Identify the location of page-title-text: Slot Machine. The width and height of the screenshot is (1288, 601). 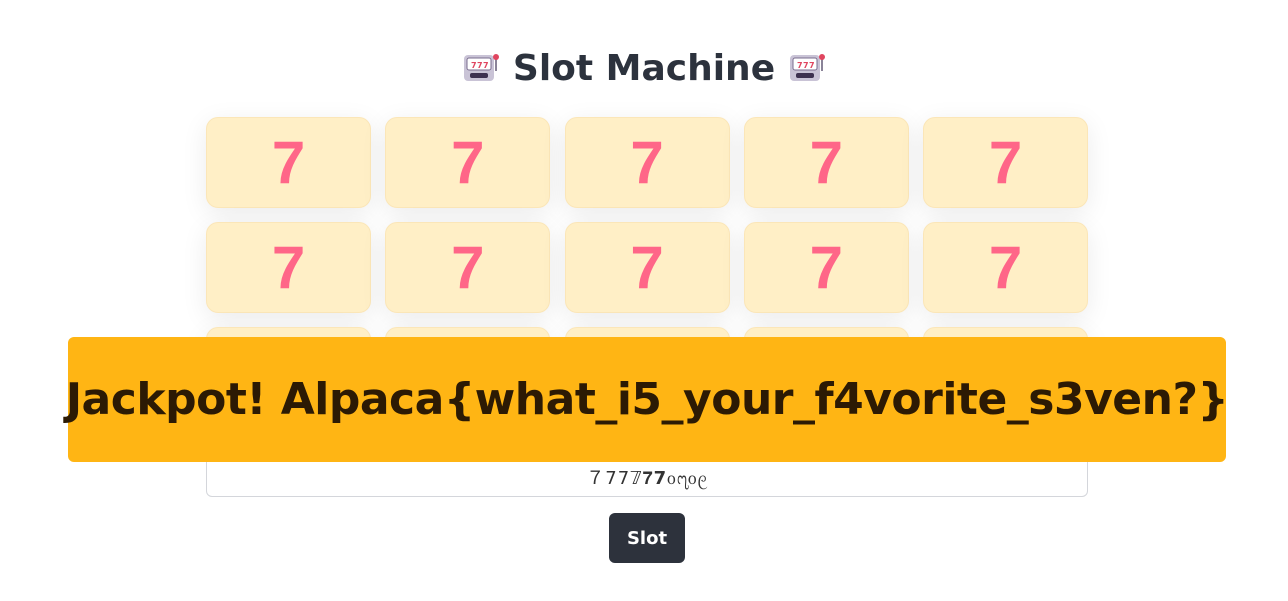
(644, 68).